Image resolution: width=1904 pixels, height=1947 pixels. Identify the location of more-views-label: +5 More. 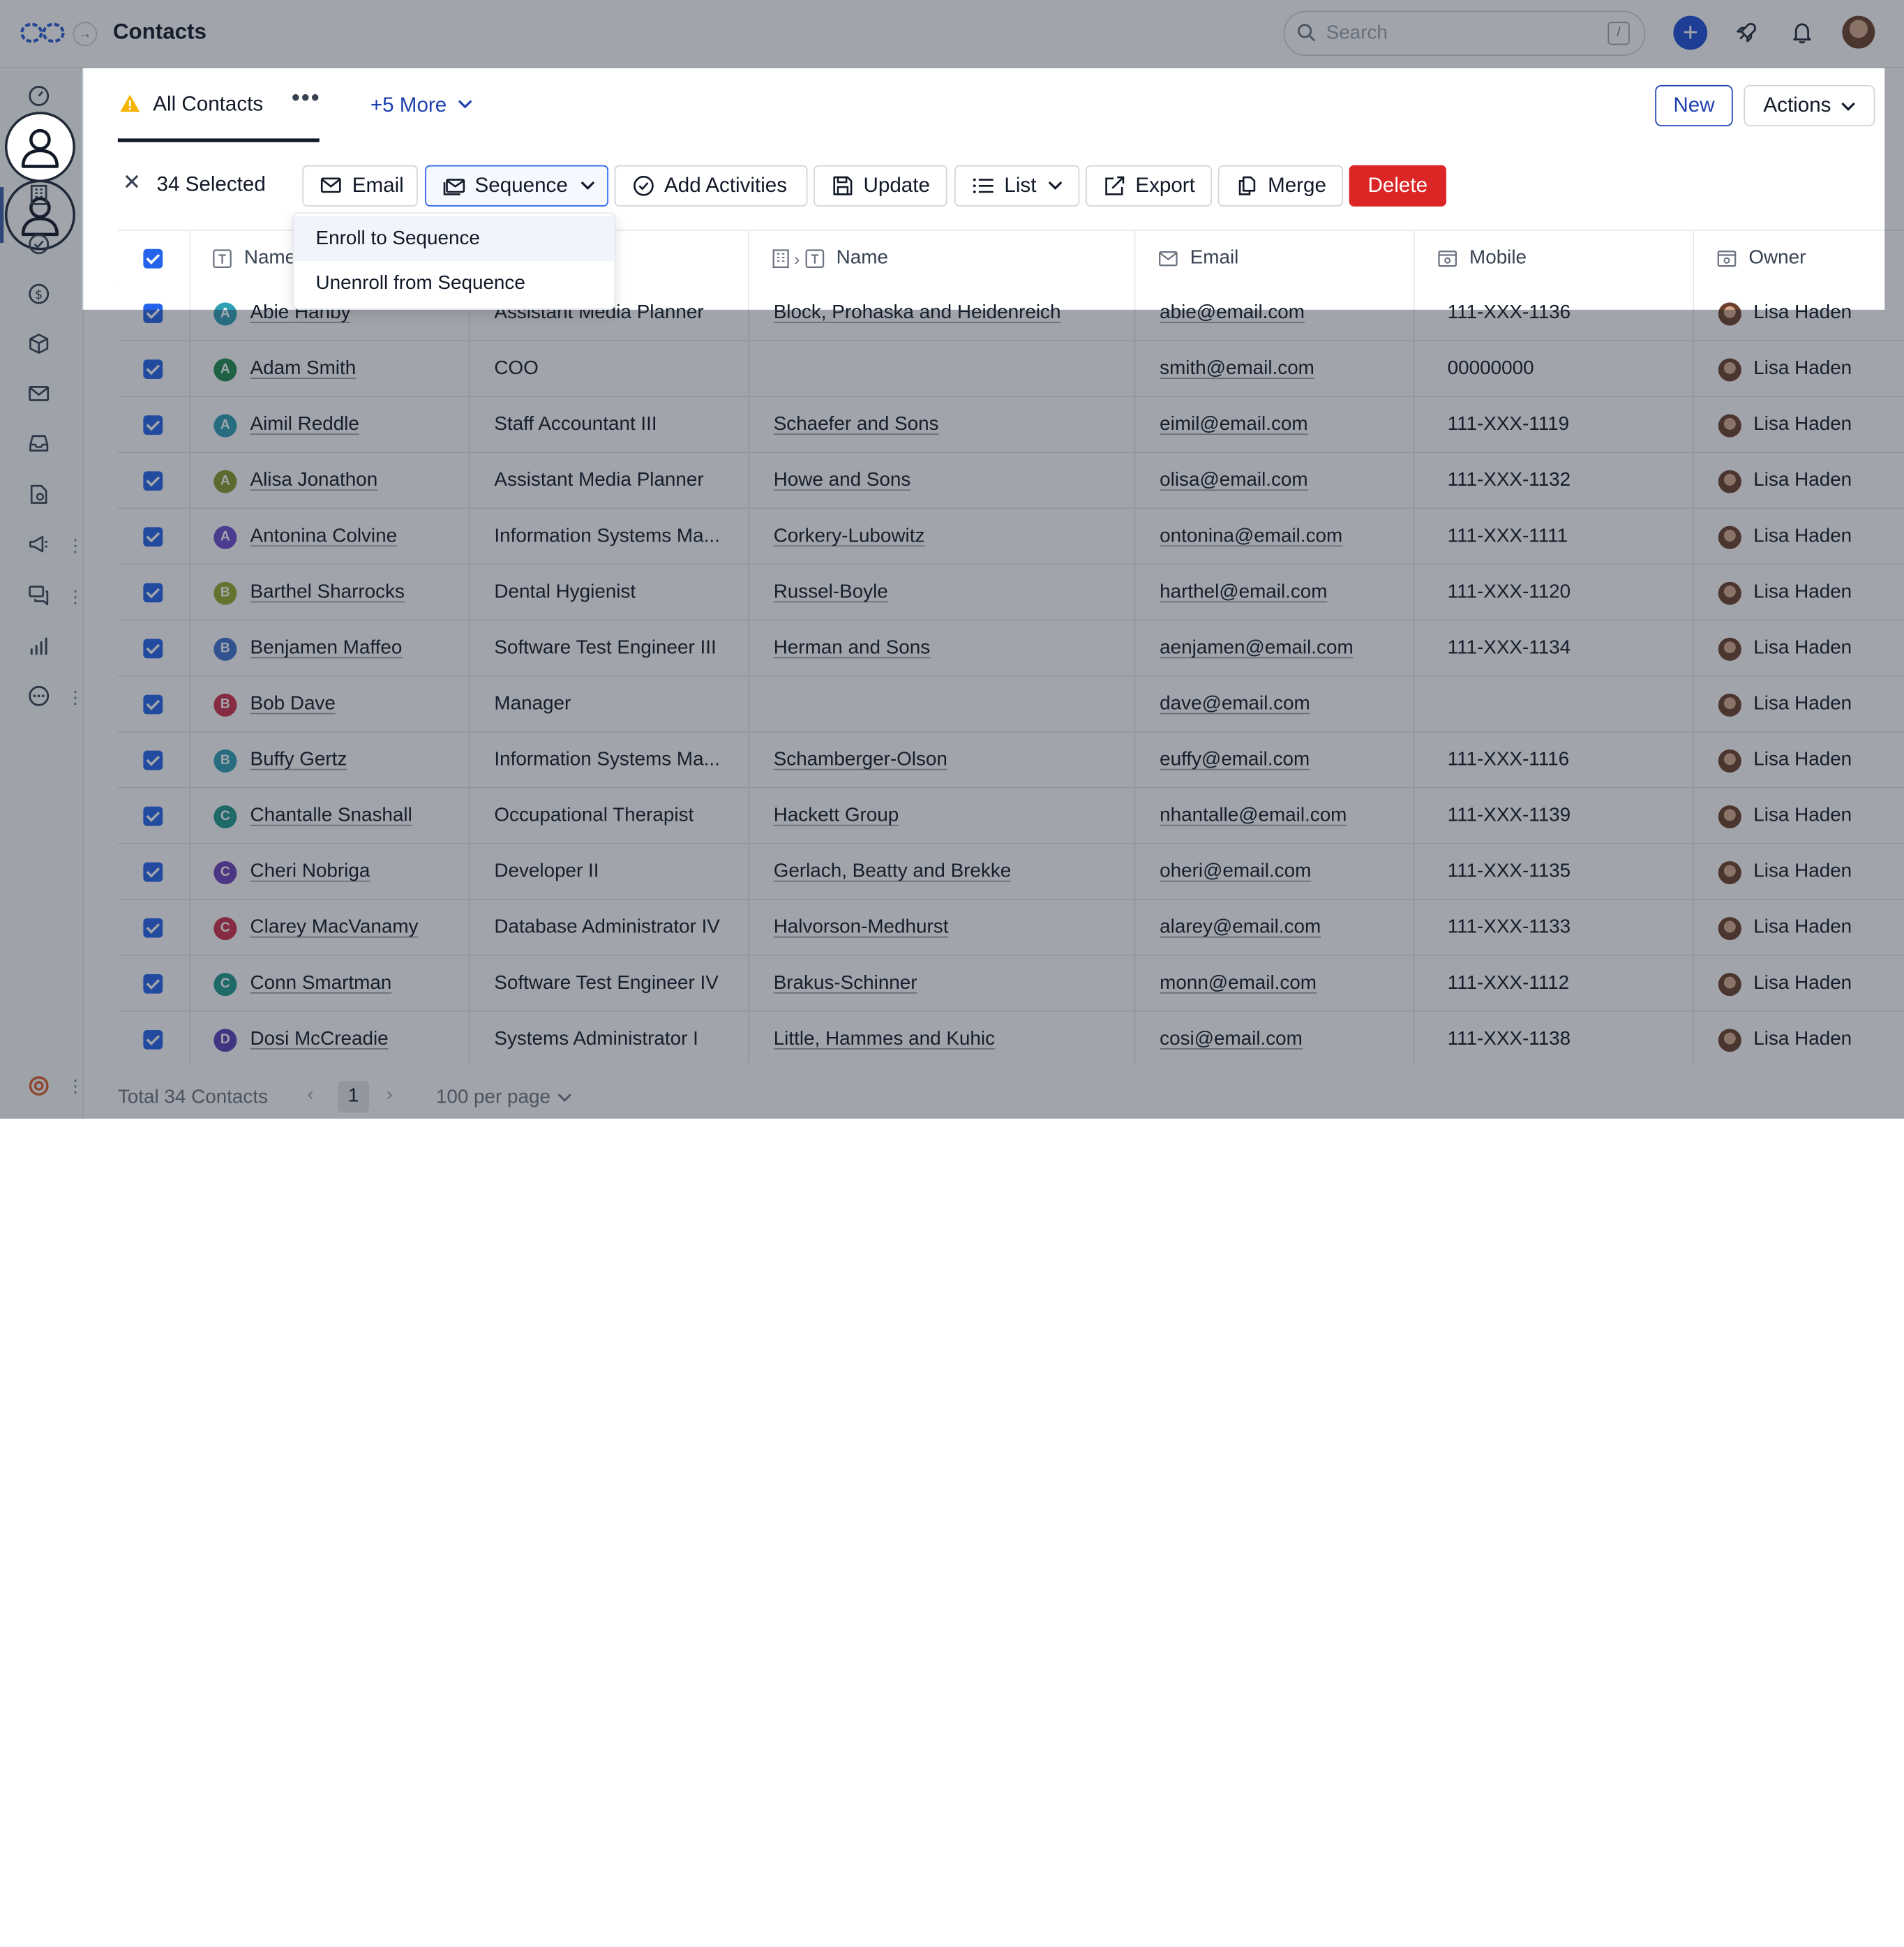
(408, 105).